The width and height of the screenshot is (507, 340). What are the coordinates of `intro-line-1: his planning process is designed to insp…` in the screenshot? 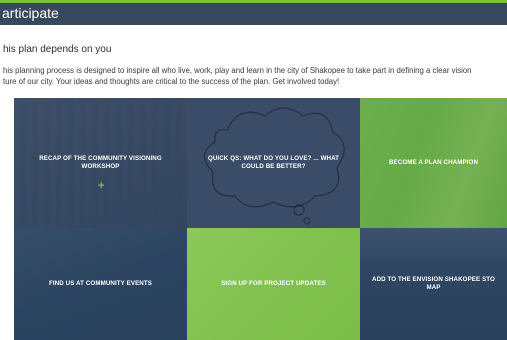 It's located at (237, 70).